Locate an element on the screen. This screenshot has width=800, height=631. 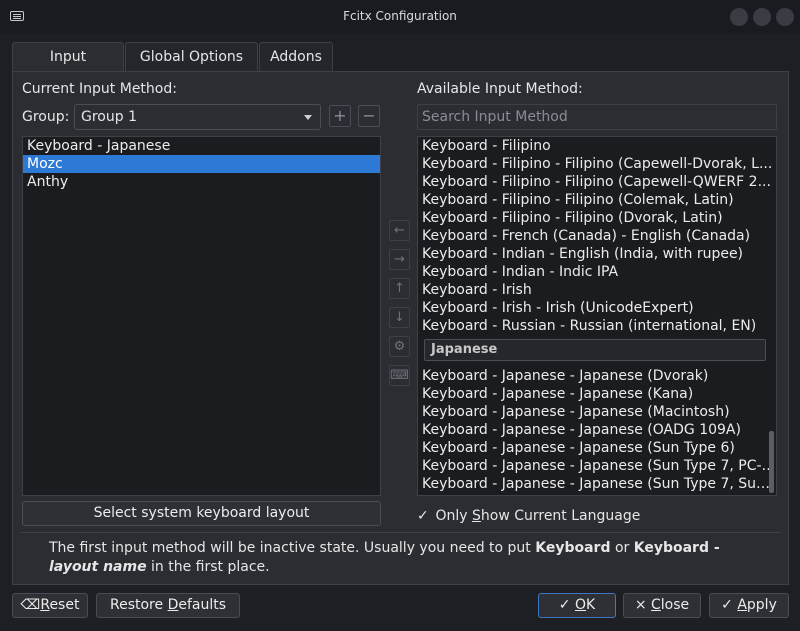
title-bar: Fcitx Configuration is located at coordinates (400, 17).